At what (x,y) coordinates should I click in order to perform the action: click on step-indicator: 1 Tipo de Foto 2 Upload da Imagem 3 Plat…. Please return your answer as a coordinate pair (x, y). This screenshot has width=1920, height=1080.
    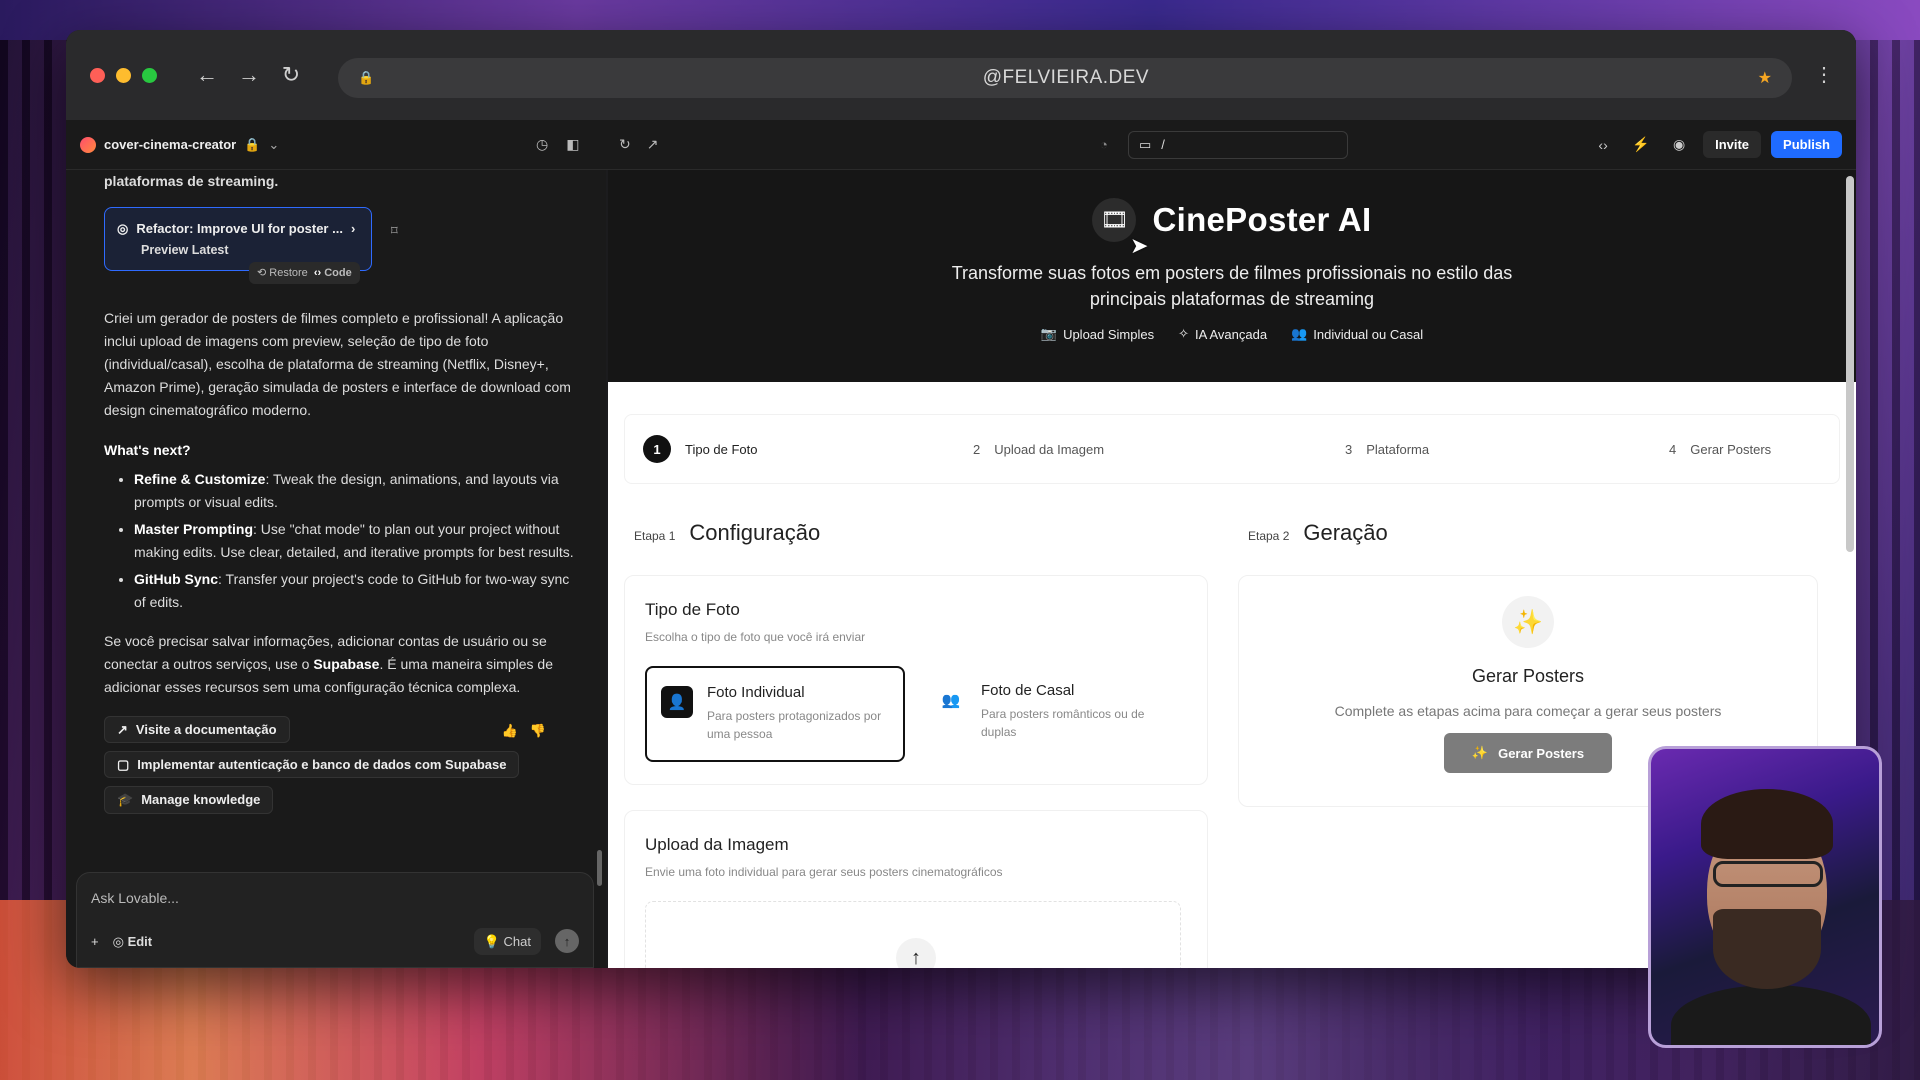
    Looking at the image, I should click on (1232, 449).